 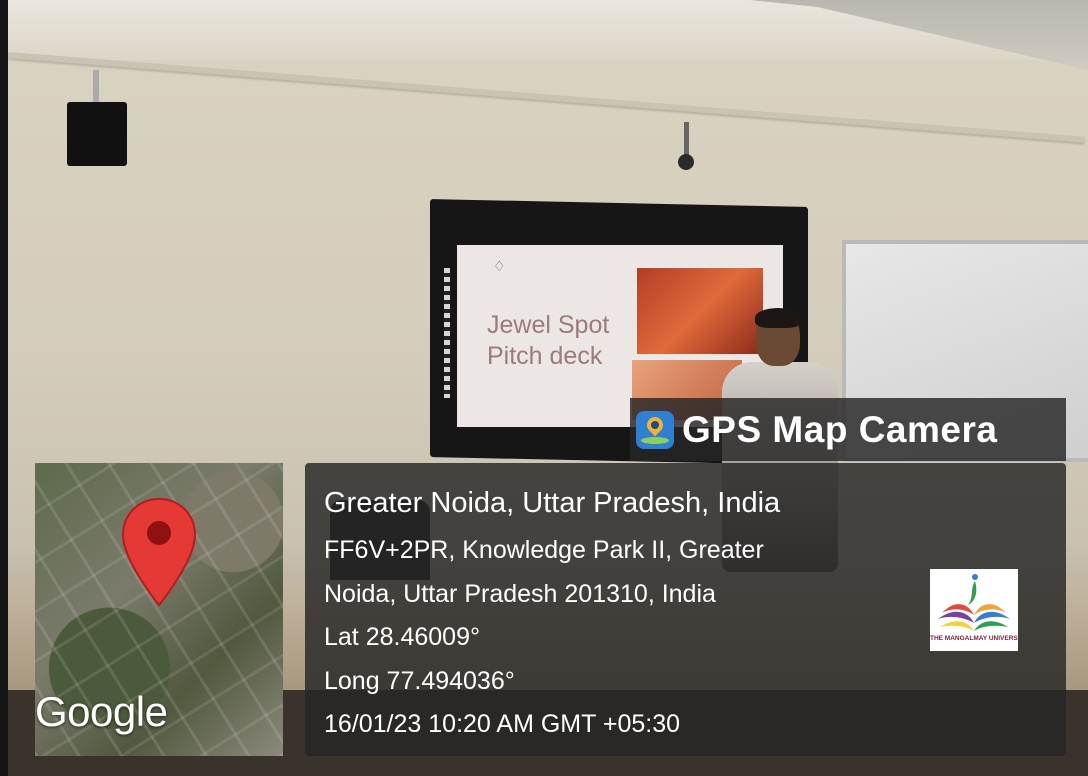 I want to click on university-logo: THE MANGALMAY UNIVERSITY, so click(x=974, y=610).